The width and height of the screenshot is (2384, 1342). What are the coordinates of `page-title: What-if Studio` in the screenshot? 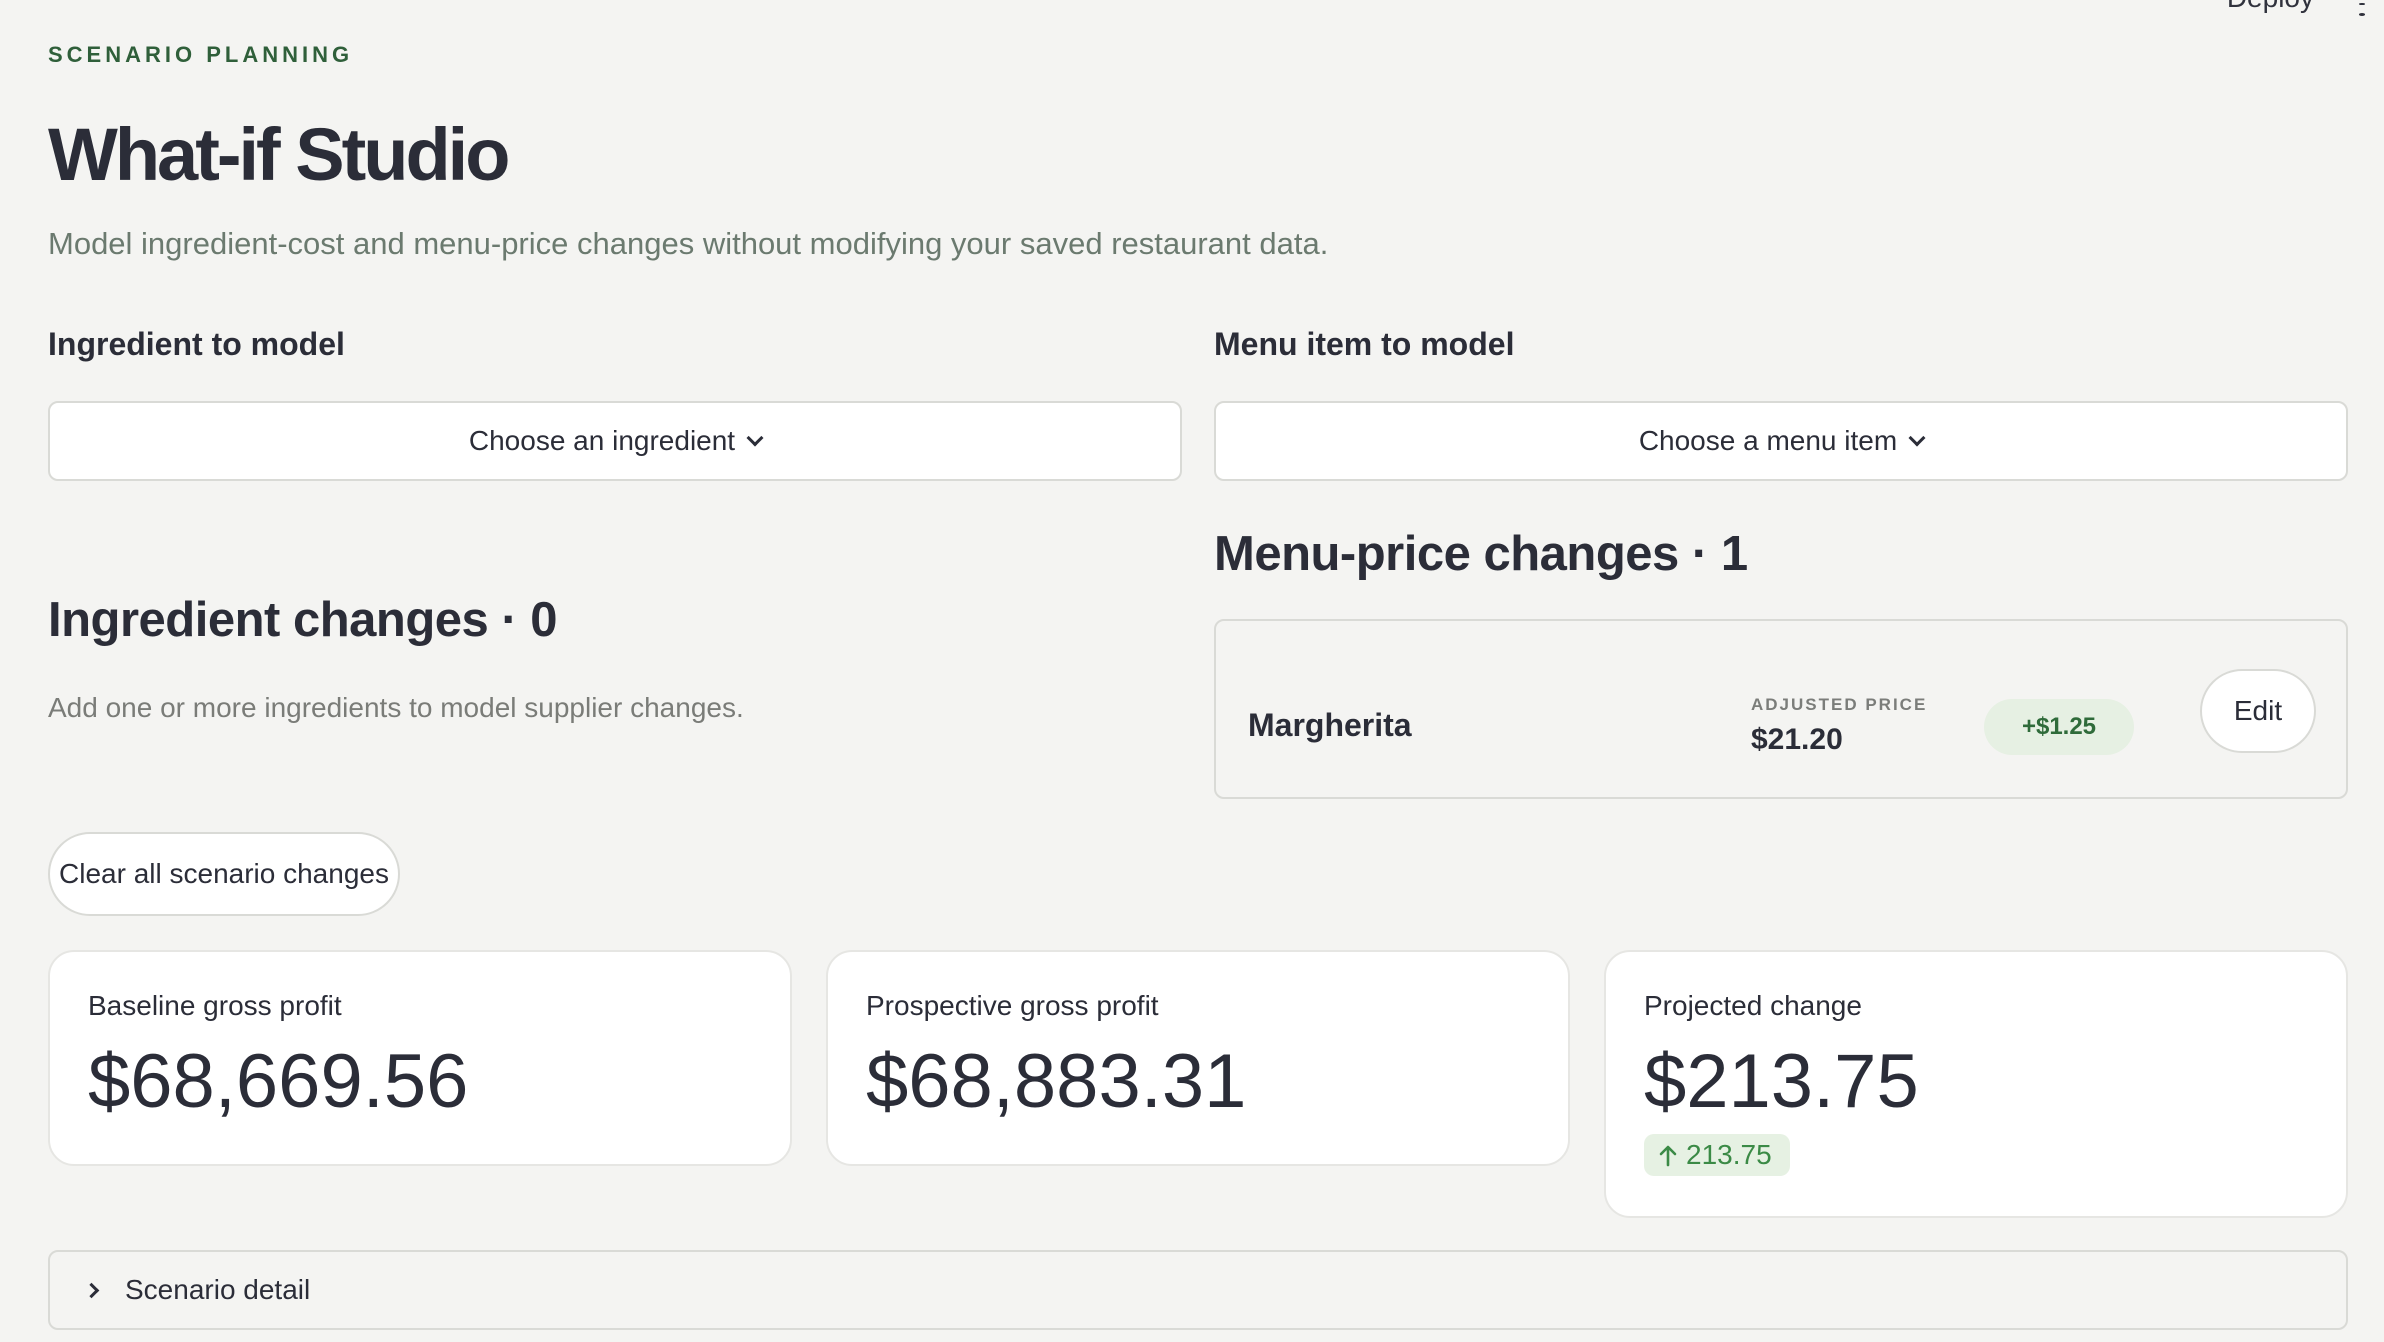 It's located at (279, 154).